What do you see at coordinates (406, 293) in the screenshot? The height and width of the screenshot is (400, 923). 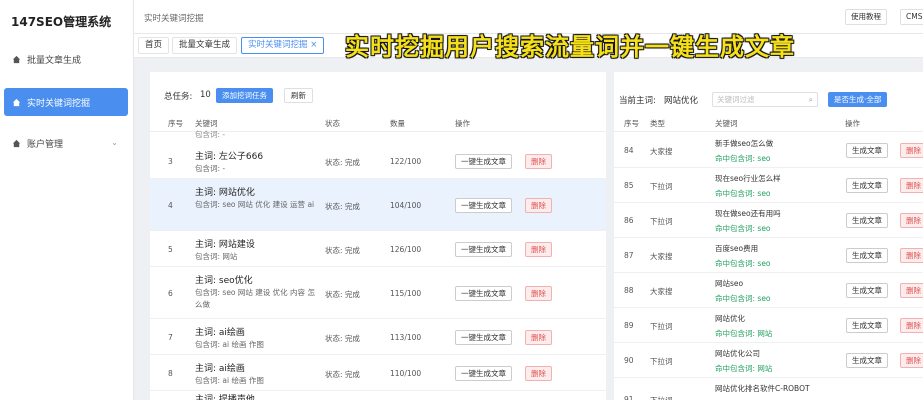 I see `row-count: 115/100` at bounding box center [406, 293].